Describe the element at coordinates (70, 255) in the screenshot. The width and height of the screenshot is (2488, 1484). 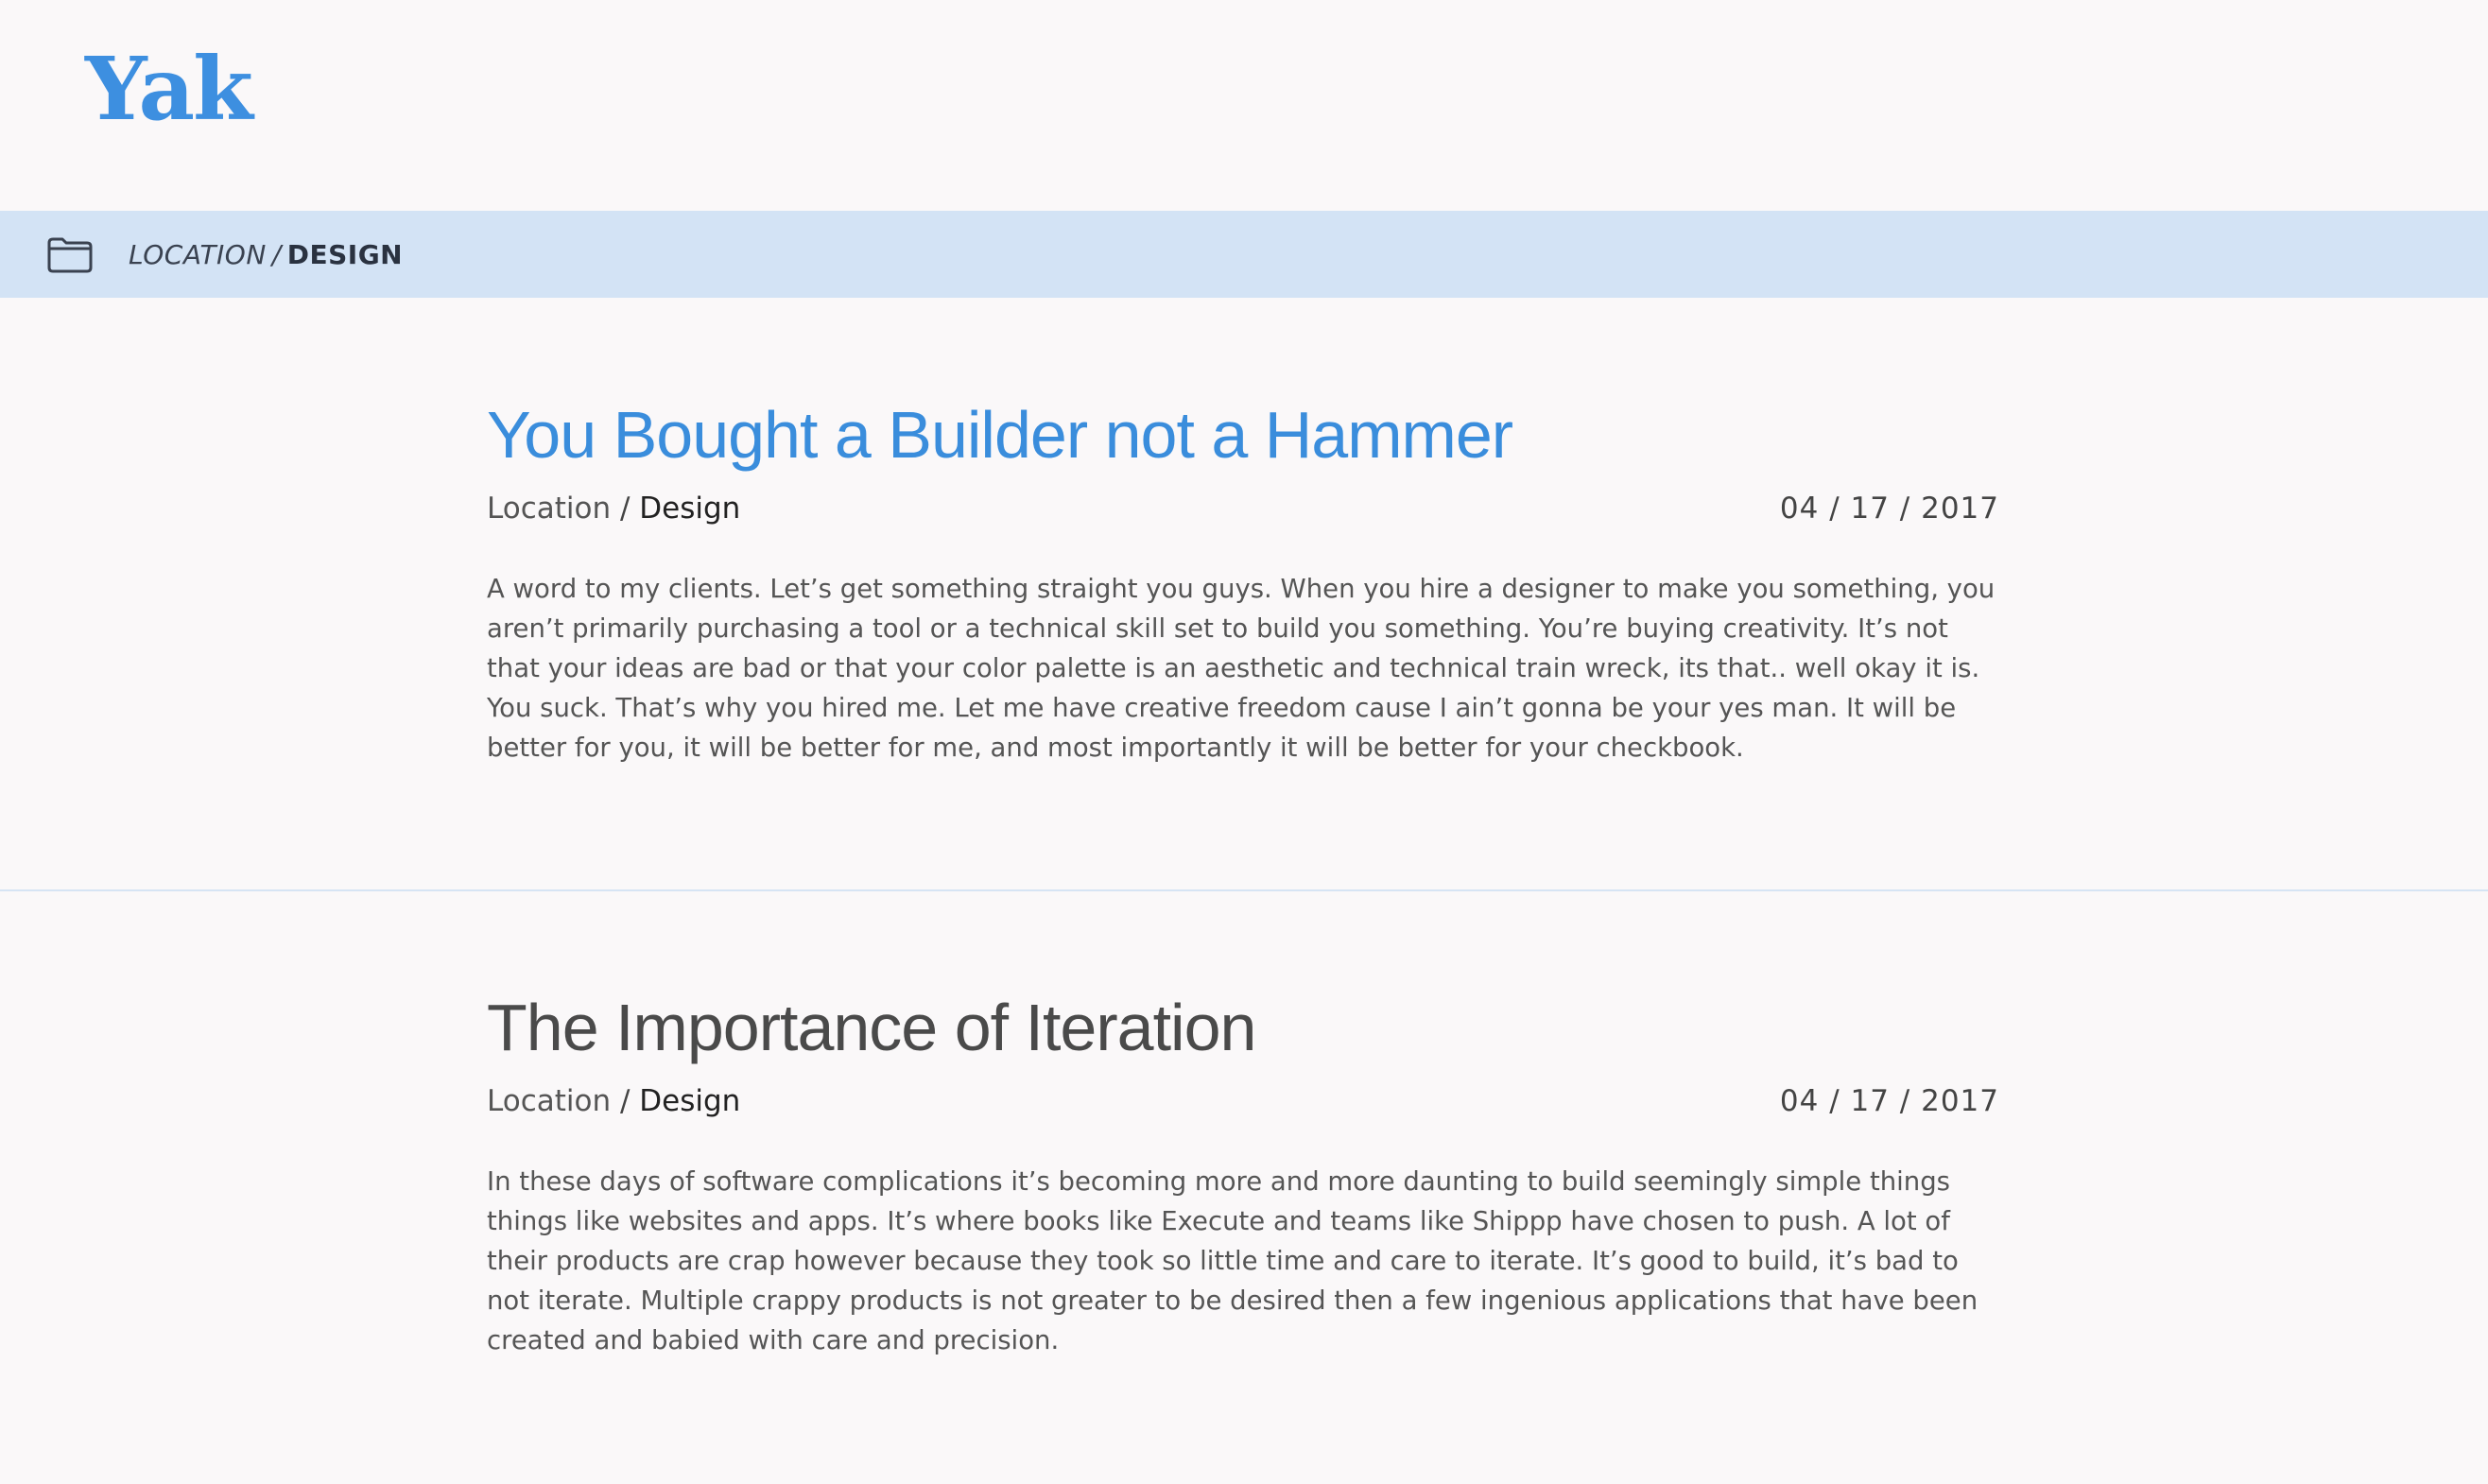
I see `folder-icon` at that location.